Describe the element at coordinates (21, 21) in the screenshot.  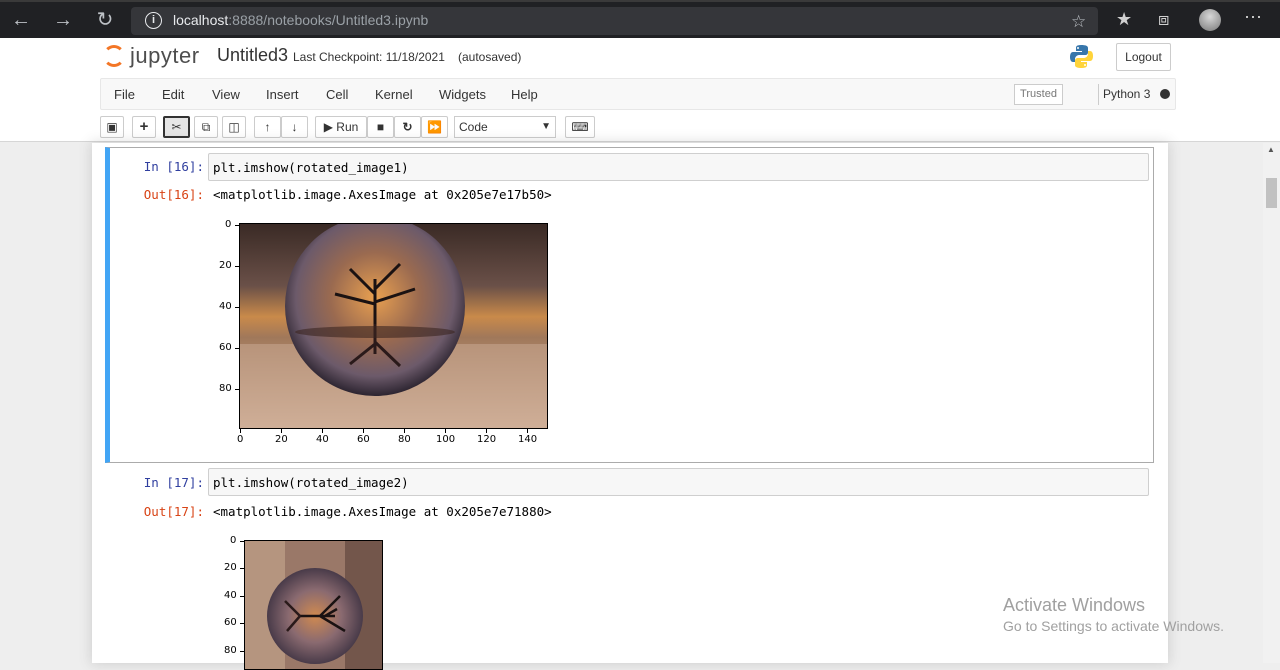
I see `back-icon: ←` at that location.